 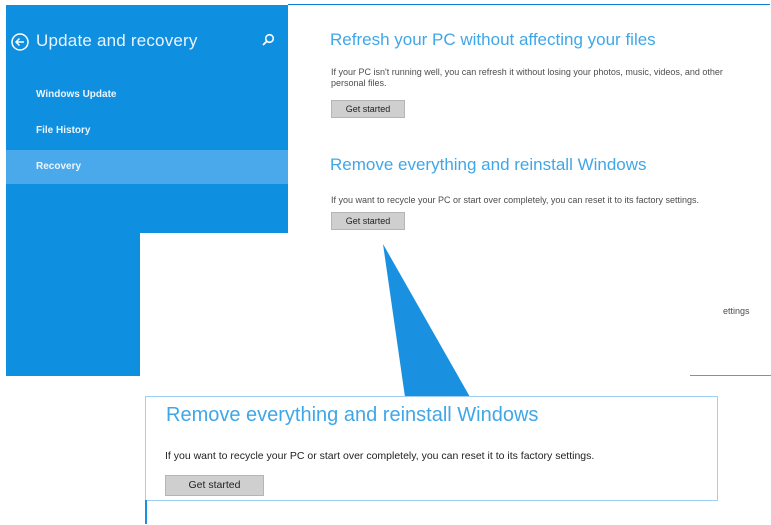 What do you see at coordinates (368, 109) in the screenshot?
I see `refresh-get-started-button: Get started` at bounding box center [368, 109].